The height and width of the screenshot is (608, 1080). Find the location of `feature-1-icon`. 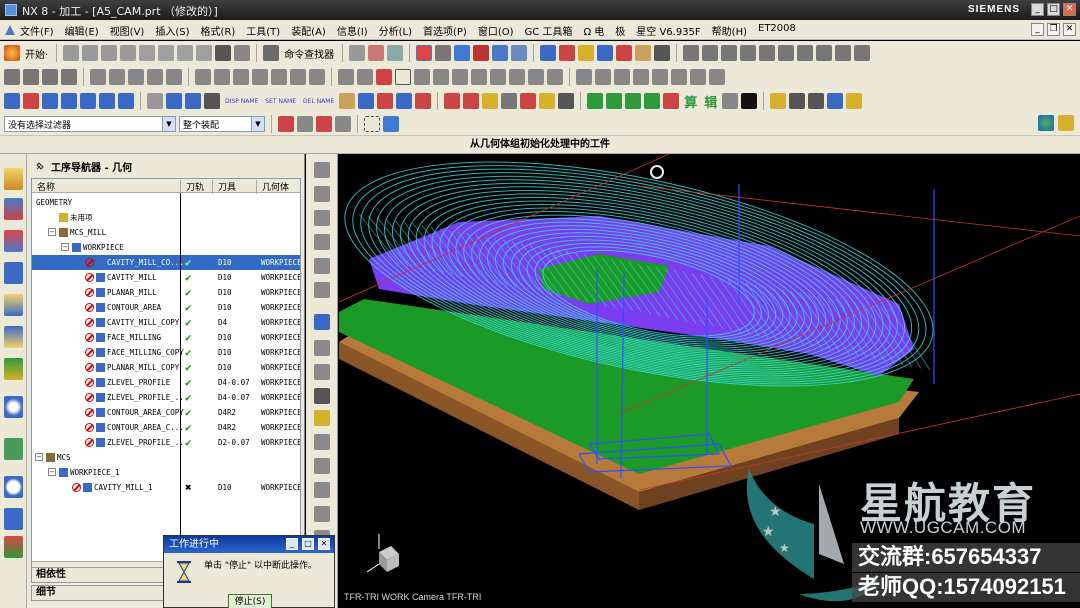

feature-1-icon is located at coordinates (12, 77).